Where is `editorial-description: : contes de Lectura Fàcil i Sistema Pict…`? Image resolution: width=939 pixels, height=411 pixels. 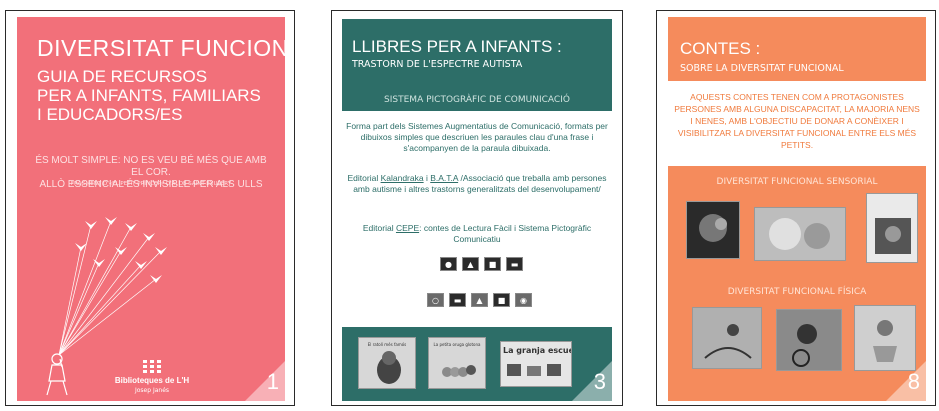
editorial-description: : contes de Lectura Fàcil i Sistema Pict… is located at coordinates (505, 233).